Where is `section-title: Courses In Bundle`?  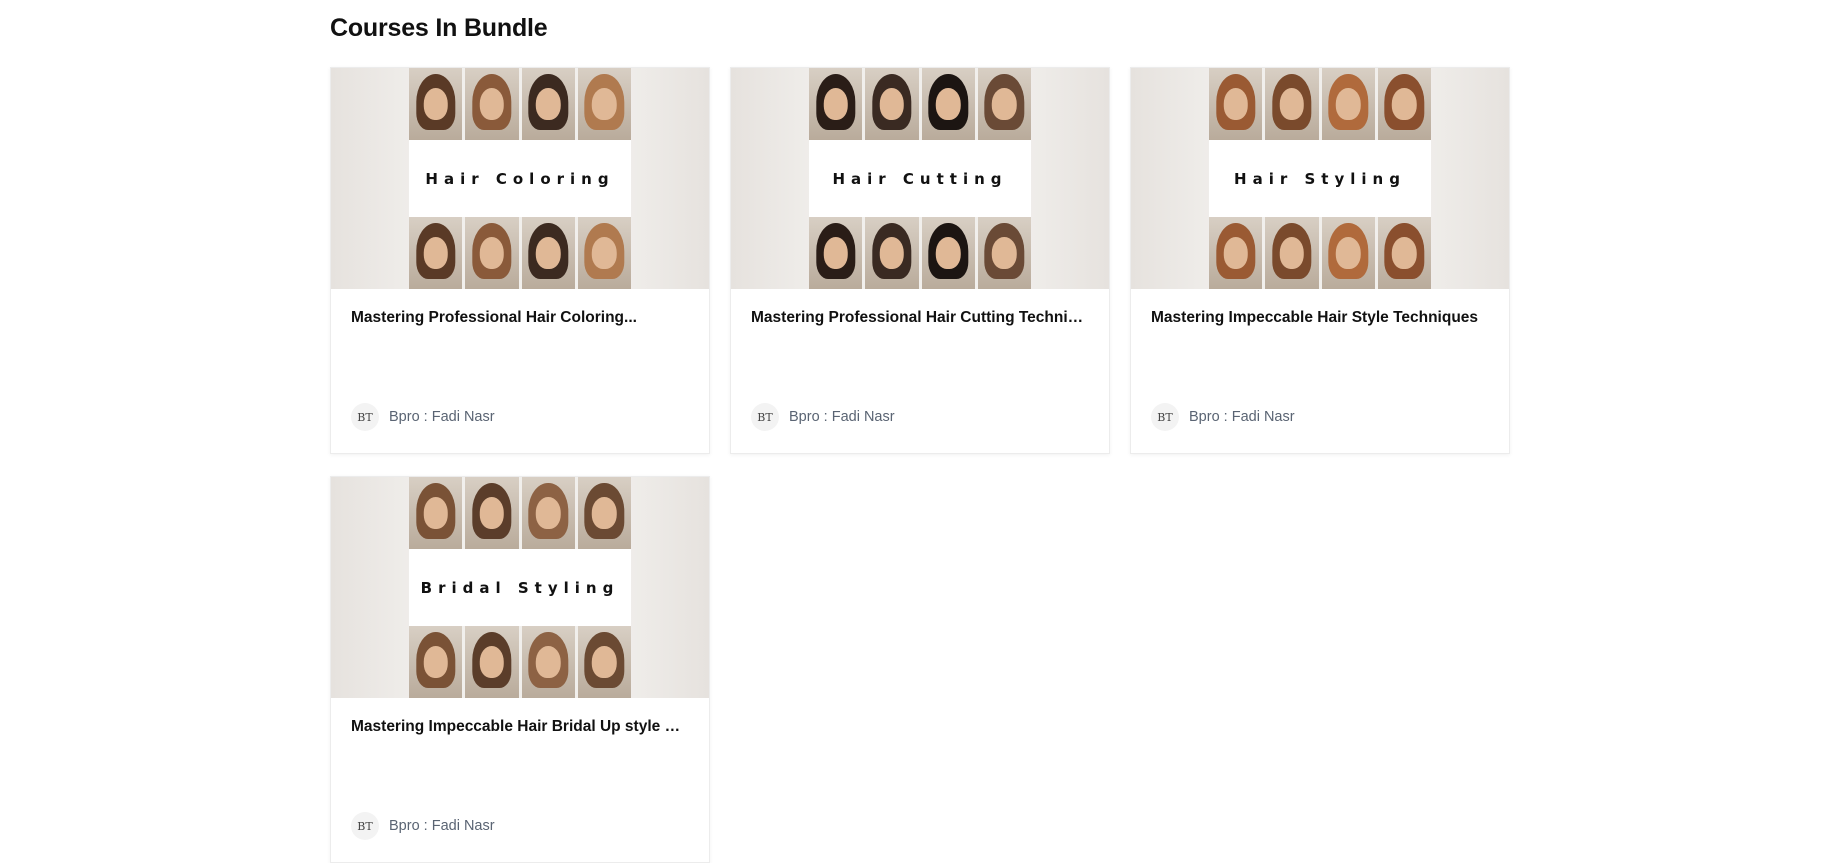 section-title: Courses In Bundle is located at coordinates (439, 28).